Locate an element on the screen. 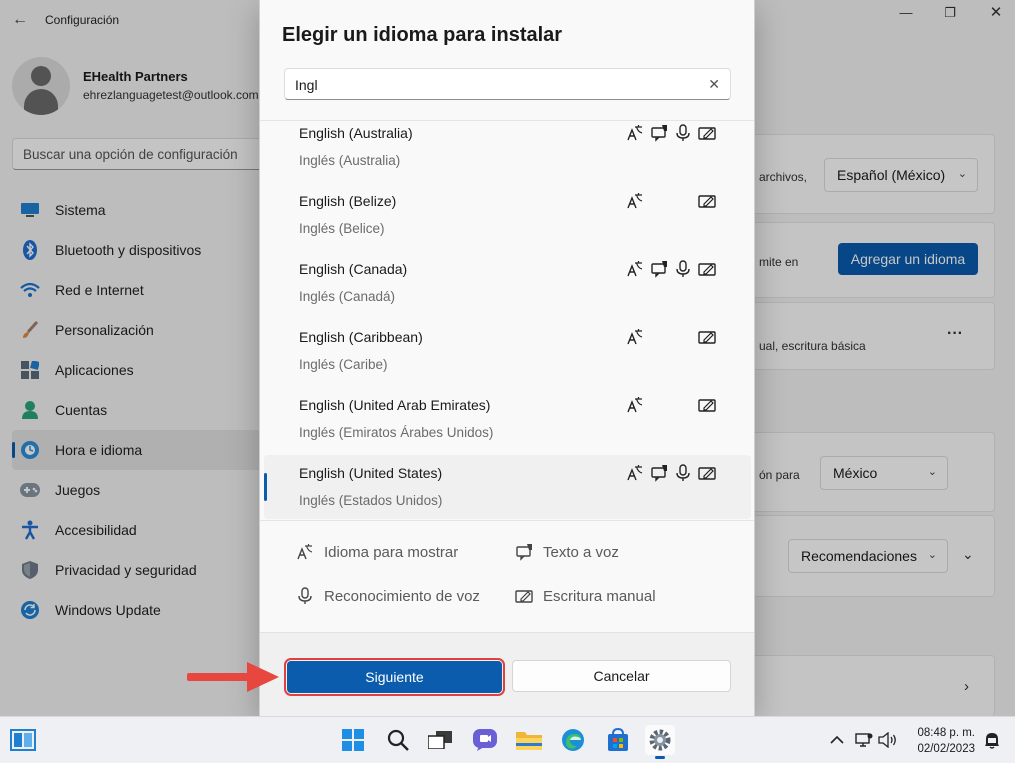 The height and width of the screenshot is (763, 1015). language-native-name: Inglés (Caribe) is located at coordinates (343, 364).